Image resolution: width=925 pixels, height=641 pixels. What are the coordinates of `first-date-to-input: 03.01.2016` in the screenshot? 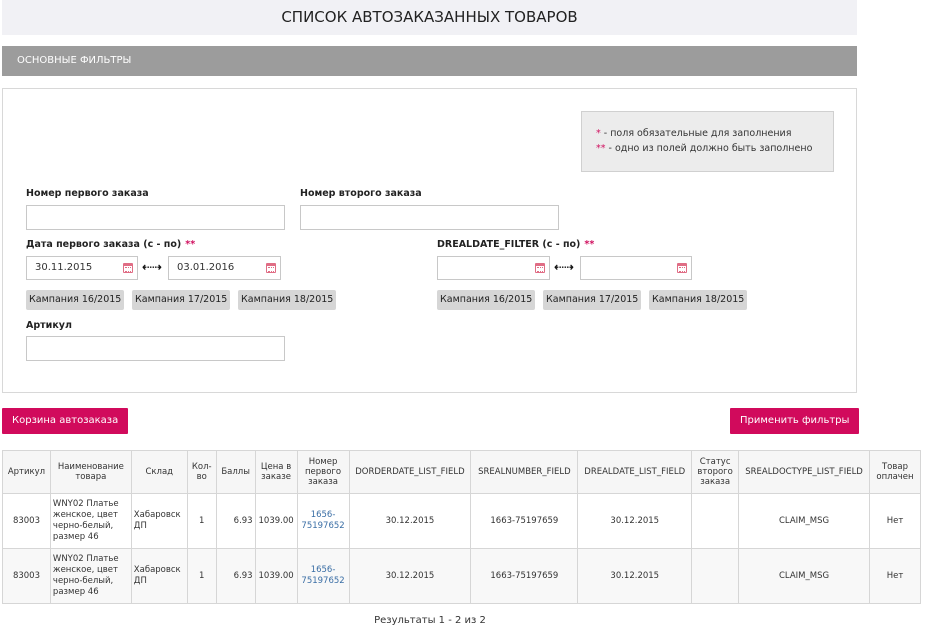 It's located at (224, 268).